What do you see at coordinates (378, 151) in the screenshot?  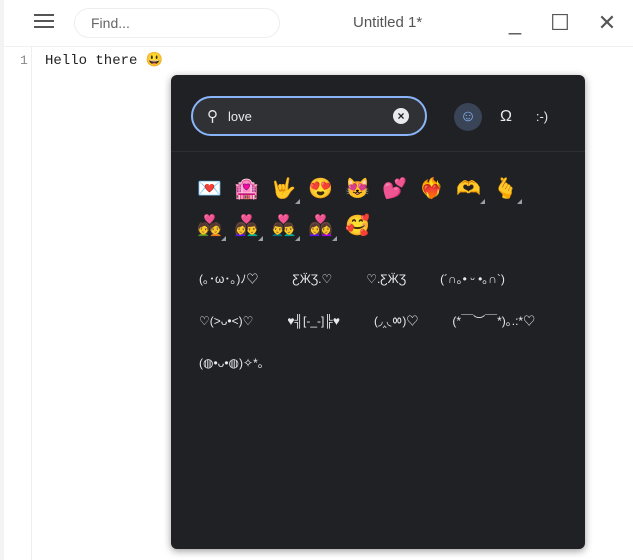 I see `divider` at bounding box center [378, 151].